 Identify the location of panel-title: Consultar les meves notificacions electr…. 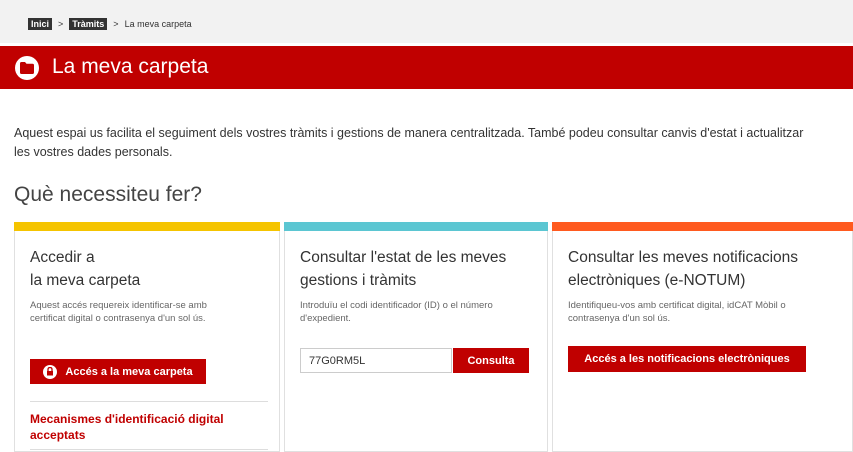
(683, 269).